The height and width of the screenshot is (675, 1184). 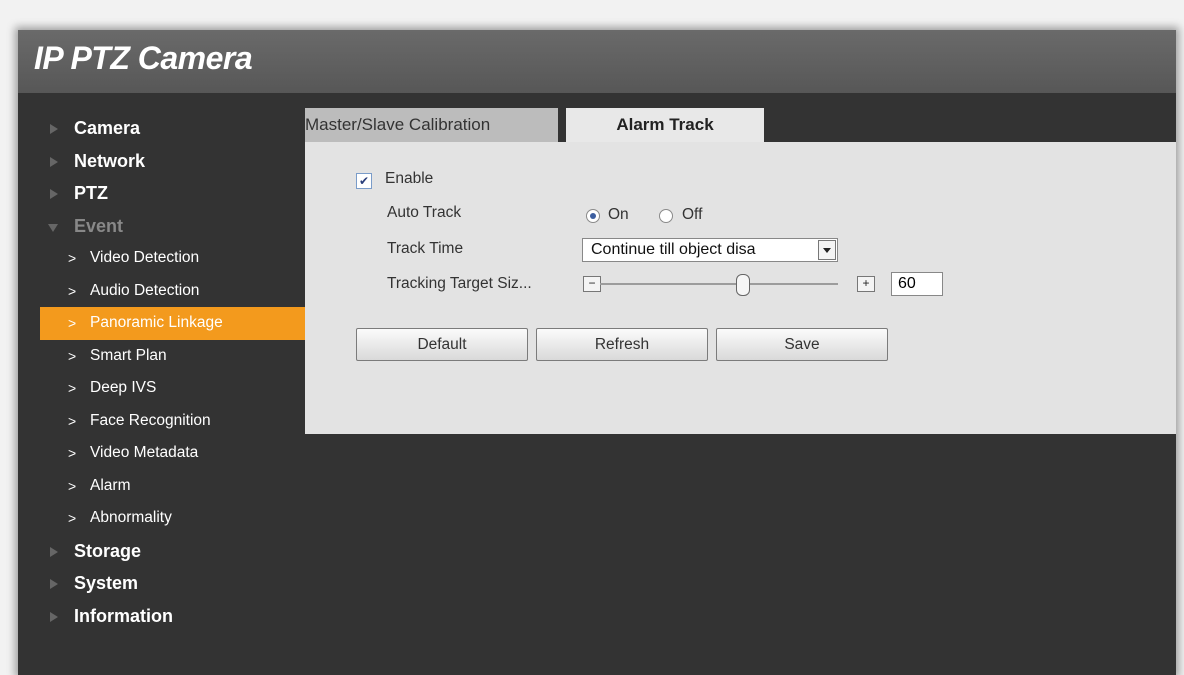 I want to click on sidebar-item-network: Network, so click(x=161, y=161).